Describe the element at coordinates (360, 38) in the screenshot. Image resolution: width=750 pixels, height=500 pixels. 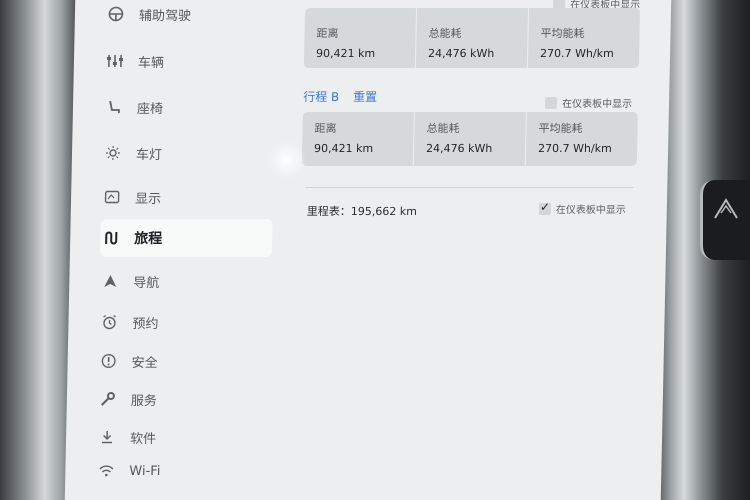
I see `trip-a-distance: 距离 90,421 km` at that location.